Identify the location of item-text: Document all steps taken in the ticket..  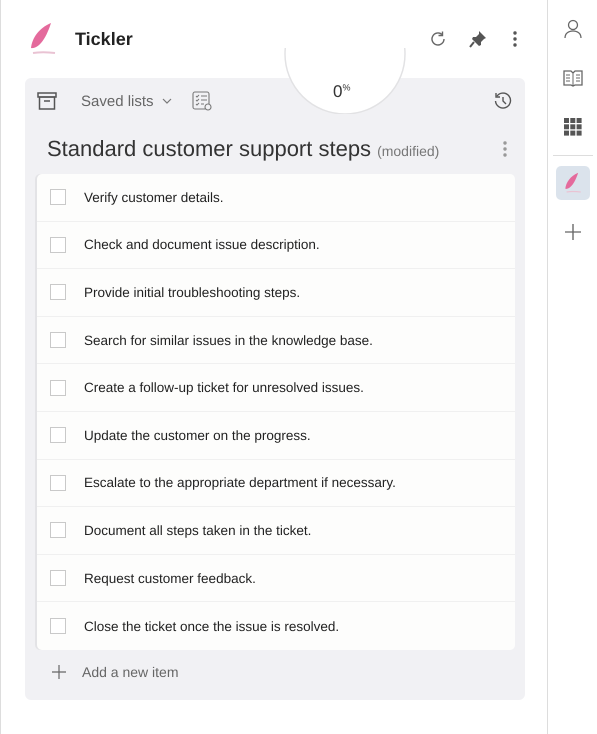
(198, 530).